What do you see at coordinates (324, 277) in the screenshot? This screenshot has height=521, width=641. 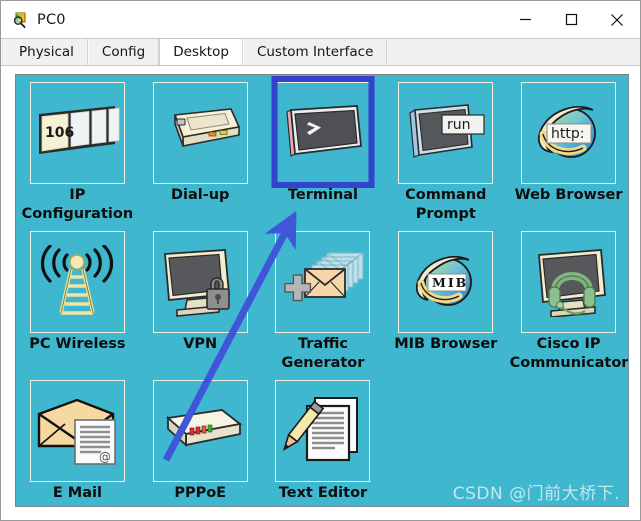 I see `traffic-generator-icon` at bounding box center [324, 277].